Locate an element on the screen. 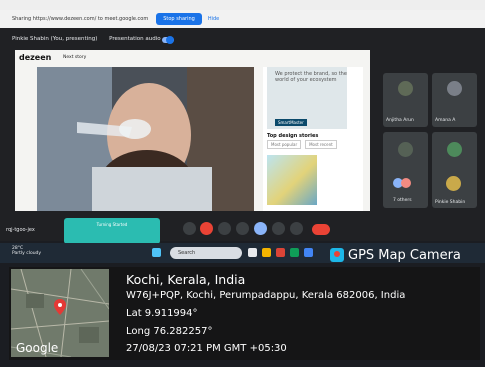  top-stories-heading: Top design stories is located at coordinates (293, 136).